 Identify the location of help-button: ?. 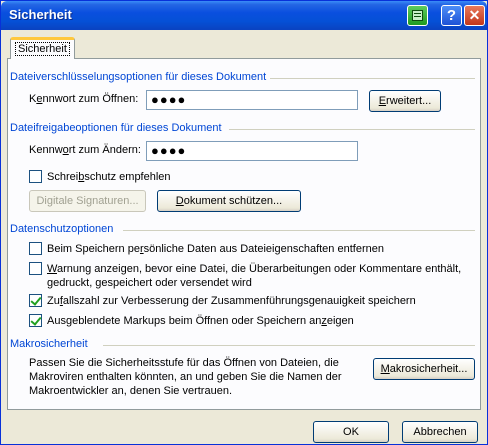
(451, 15).